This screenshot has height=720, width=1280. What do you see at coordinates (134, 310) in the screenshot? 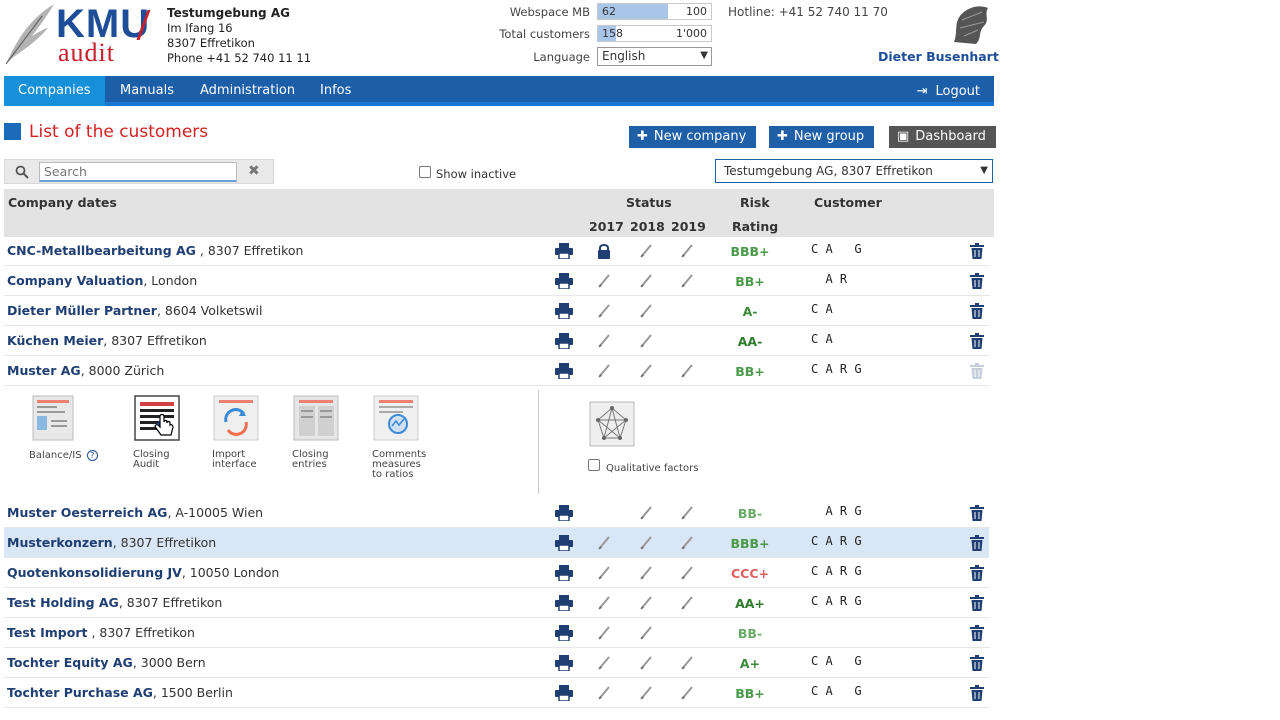
I see `company-name-cell: Dieter Müller Partner, 8604 Volketswil` at bounding box center [134, 310].